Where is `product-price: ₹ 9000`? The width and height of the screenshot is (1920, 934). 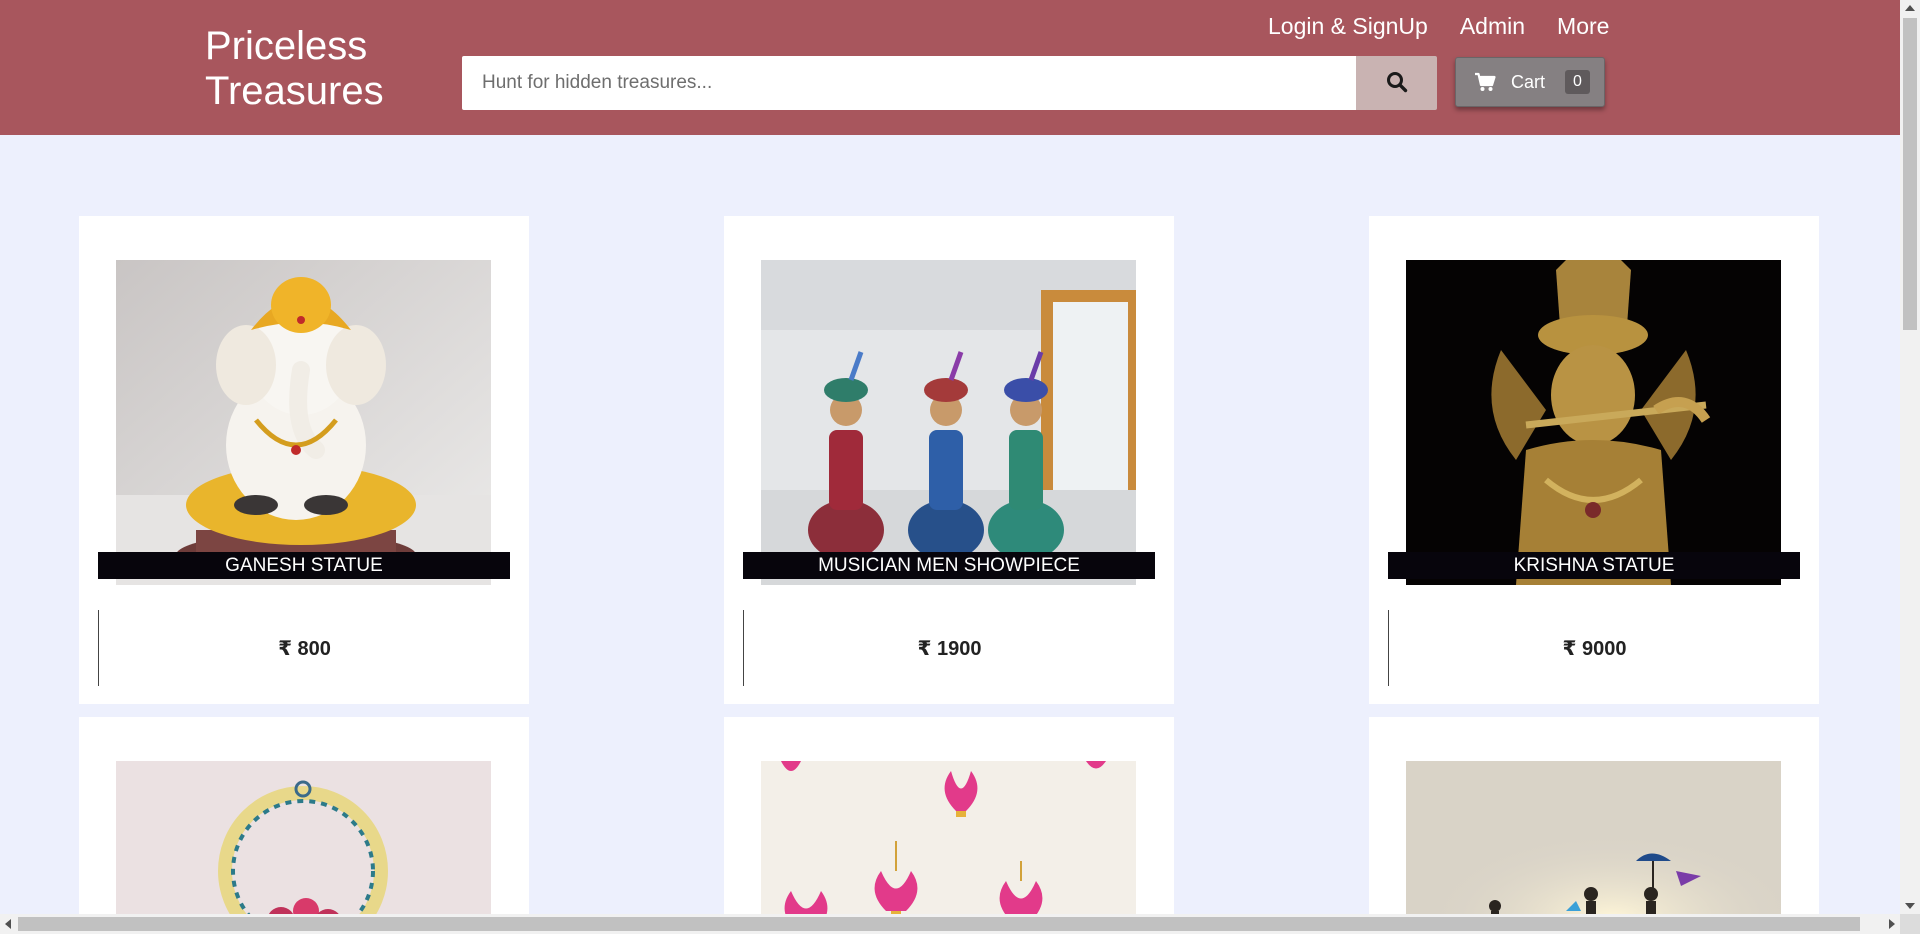
product-price: ₹ 9000 is located at coordinates (1594, 648).